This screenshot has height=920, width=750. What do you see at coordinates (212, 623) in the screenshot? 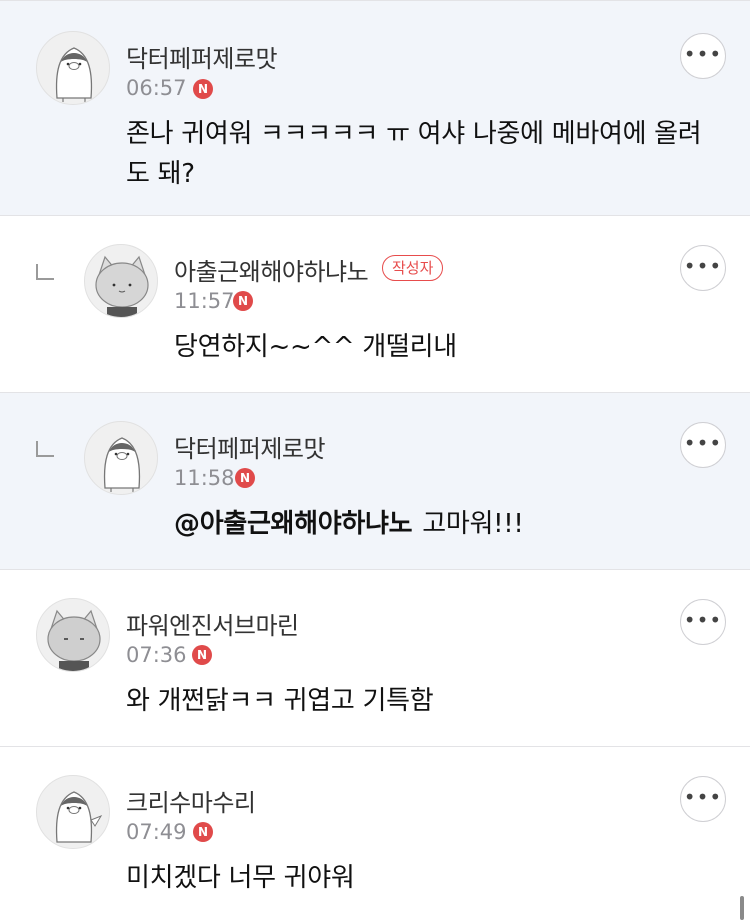
I see `comment-nickname: 파워엔진서브마린` at bounding box center [212, 623].